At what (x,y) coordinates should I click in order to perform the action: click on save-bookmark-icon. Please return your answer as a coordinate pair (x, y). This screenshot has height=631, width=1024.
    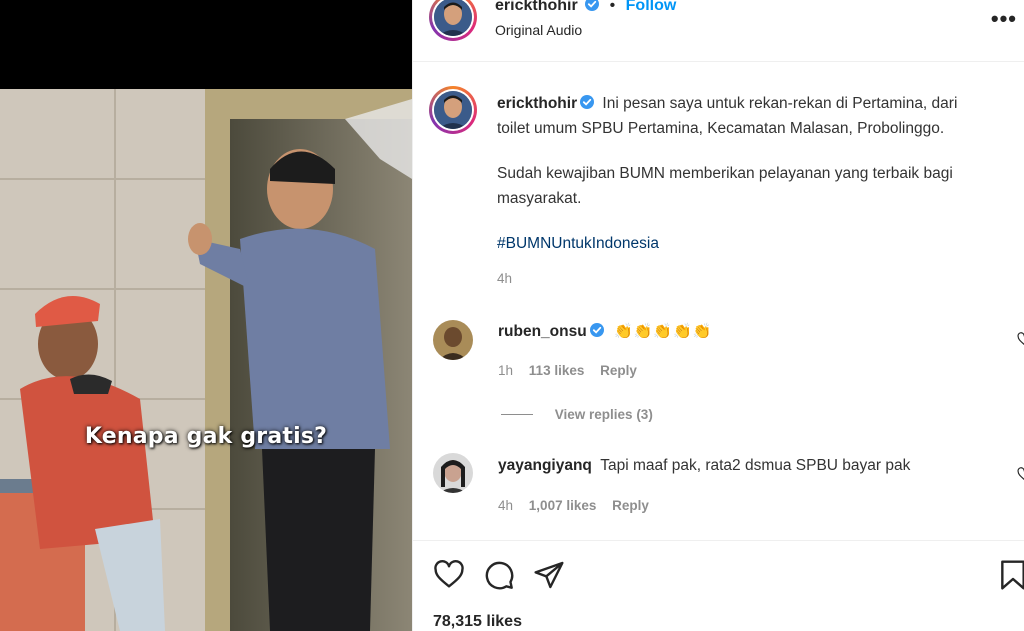
    Looking at the image, I should click on (1010, 575).